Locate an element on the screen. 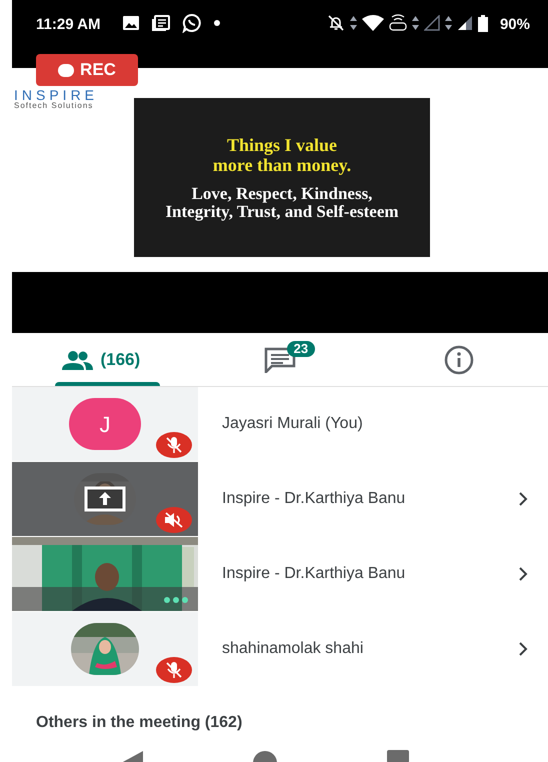 The height and width of the screenshot is (762, 548). participant-row: shahinamolak shahi is located at coordinates (280, 649).